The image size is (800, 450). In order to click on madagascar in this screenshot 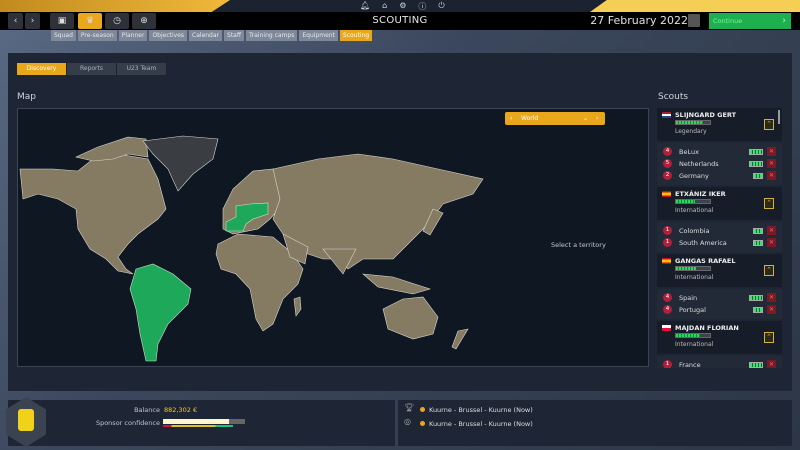, I will do `click(297, 306)`.